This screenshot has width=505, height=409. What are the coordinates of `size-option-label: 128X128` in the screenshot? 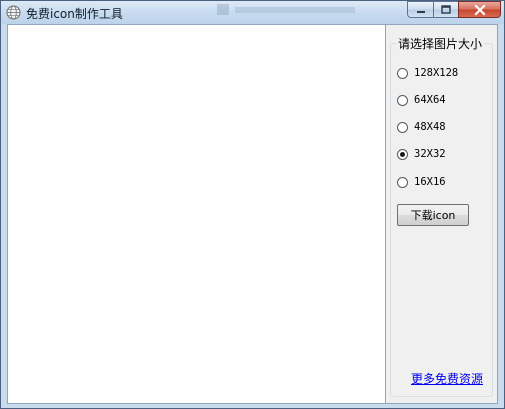 It's located at (436, 73).